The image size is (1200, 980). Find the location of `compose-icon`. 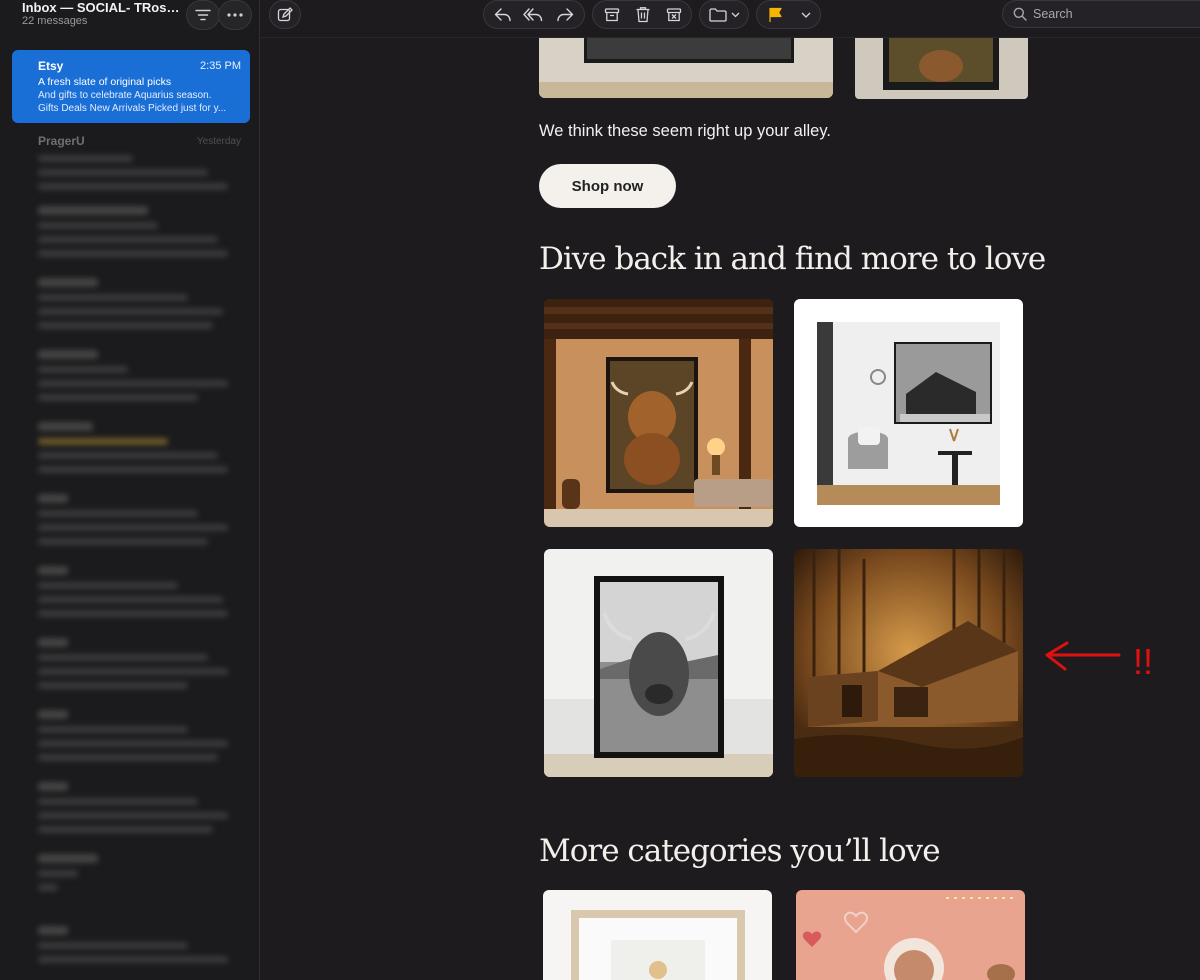

compose-icon is located at coordinates (285, 13).